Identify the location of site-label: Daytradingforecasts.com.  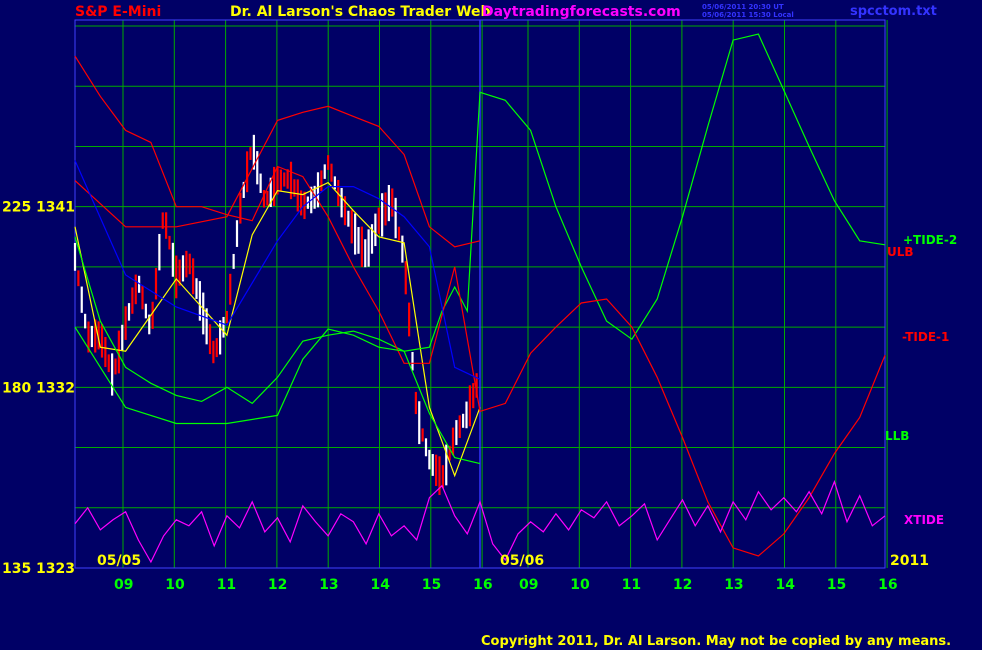
(581, 12).